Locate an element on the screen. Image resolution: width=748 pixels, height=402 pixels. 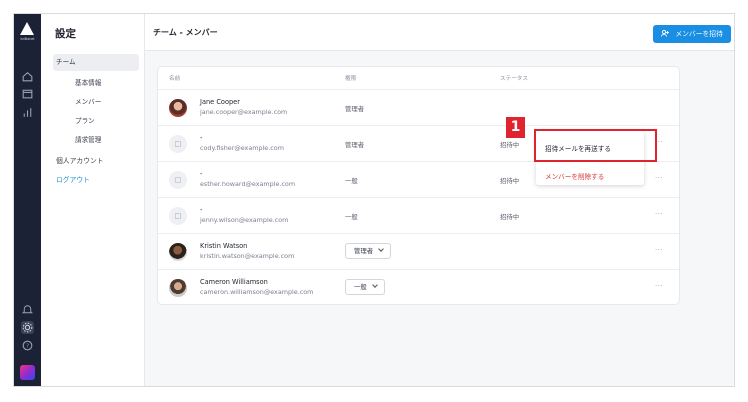
member-email: jane.cooper@example.com is located at coordinates (244, 112).